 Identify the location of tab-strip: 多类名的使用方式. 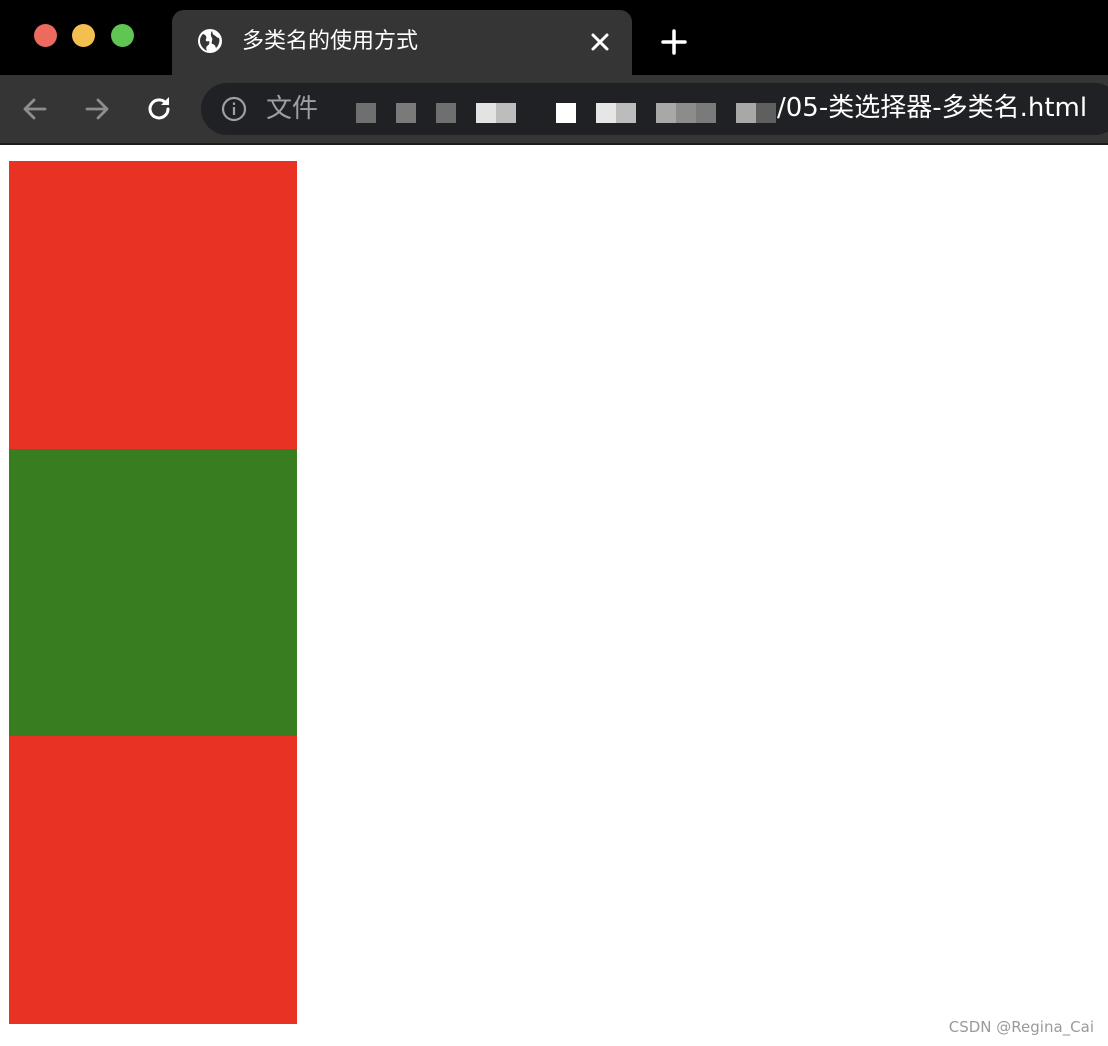
(554, 37).